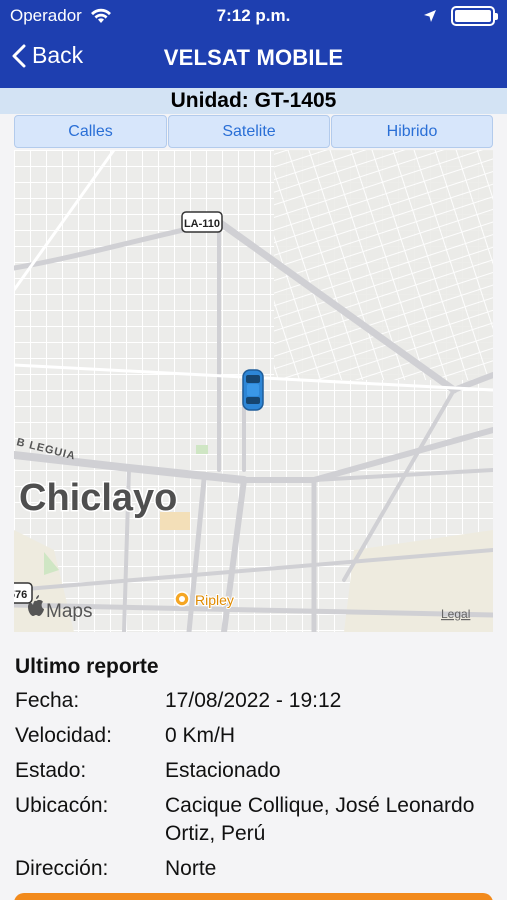 The image size is (507, 900). I want to click on row-value: Estacionado, so click(223, 770).